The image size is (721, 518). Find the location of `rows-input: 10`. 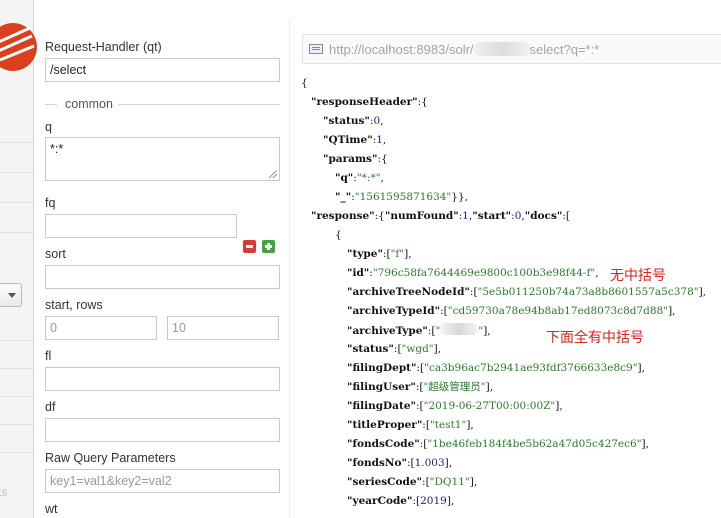

rows-input: 10 is located at coordinates (223, 328).